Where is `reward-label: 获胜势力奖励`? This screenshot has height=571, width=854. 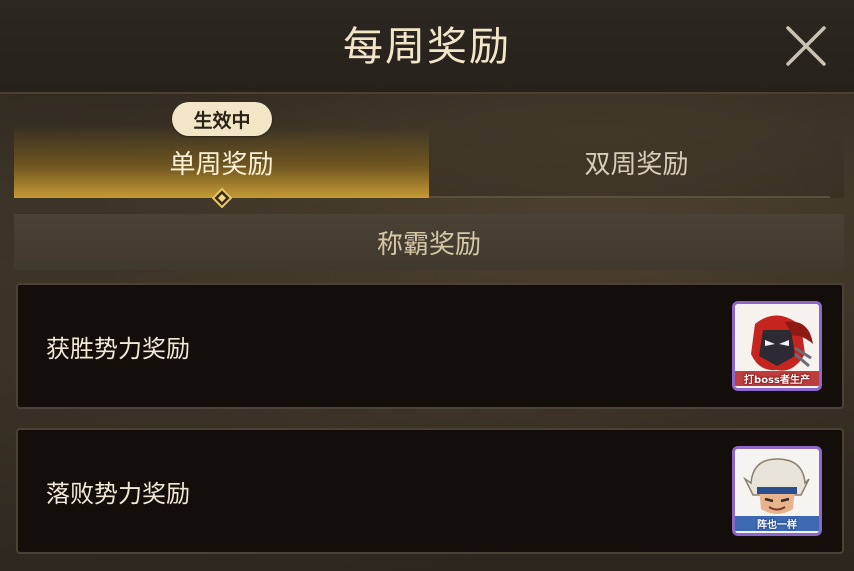 reward-label: 获胜势力奖励 is located at coordinates (118, 348).